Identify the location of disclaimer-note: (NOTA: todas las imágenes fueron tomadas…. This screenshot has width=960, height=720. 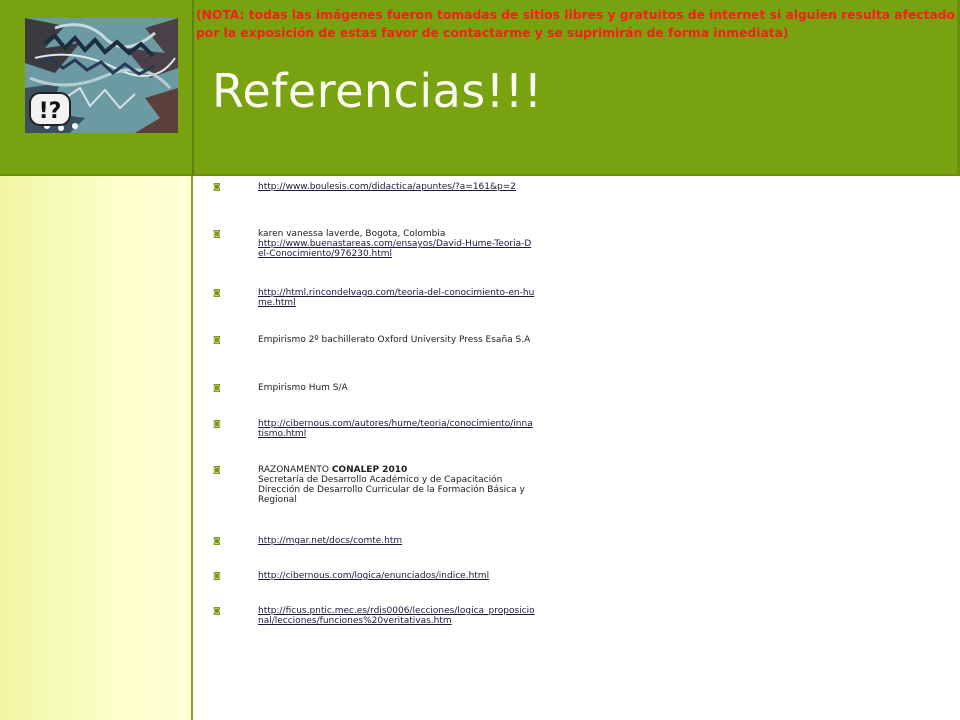
(576, 24).